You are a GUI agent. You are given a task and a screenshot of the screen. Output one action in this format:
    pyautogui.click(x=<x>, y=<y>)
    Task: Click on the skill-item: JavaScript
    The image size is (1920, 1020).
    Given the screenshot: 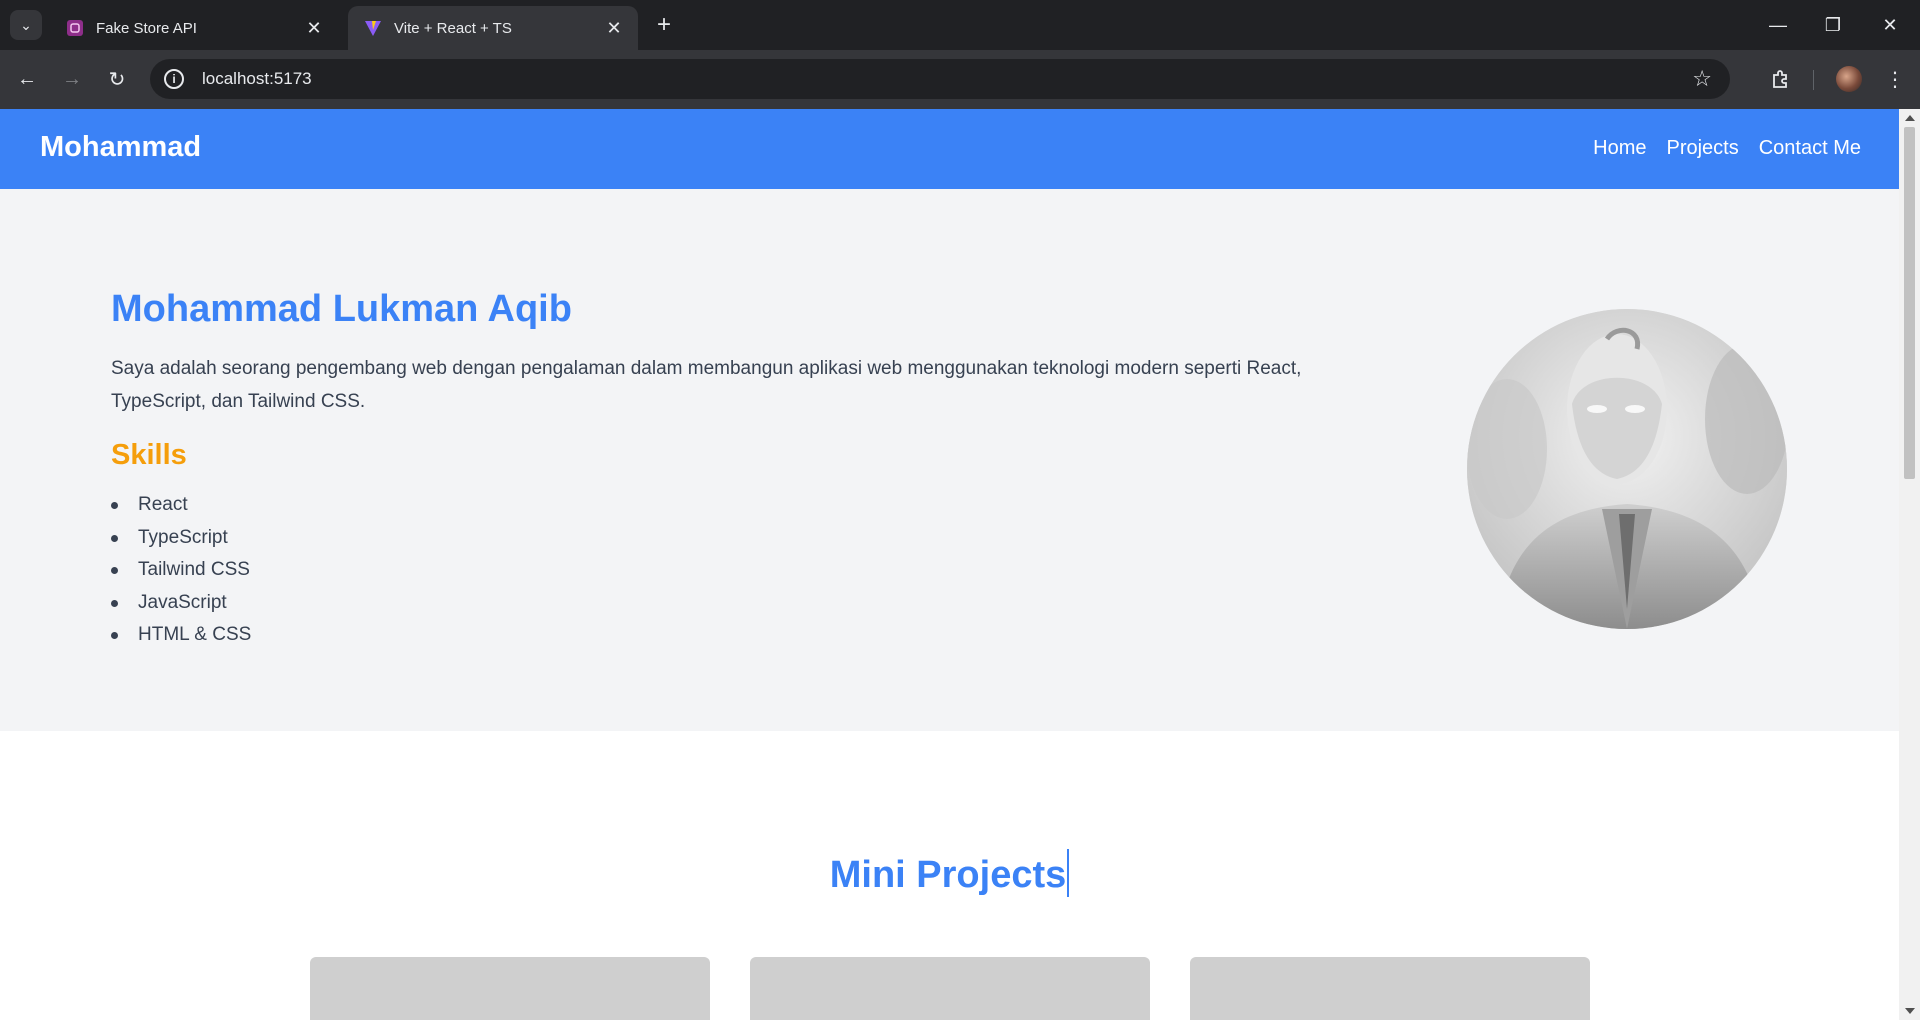 What is the action you would take?
    pyautogui.click(x=181, y=603)
    